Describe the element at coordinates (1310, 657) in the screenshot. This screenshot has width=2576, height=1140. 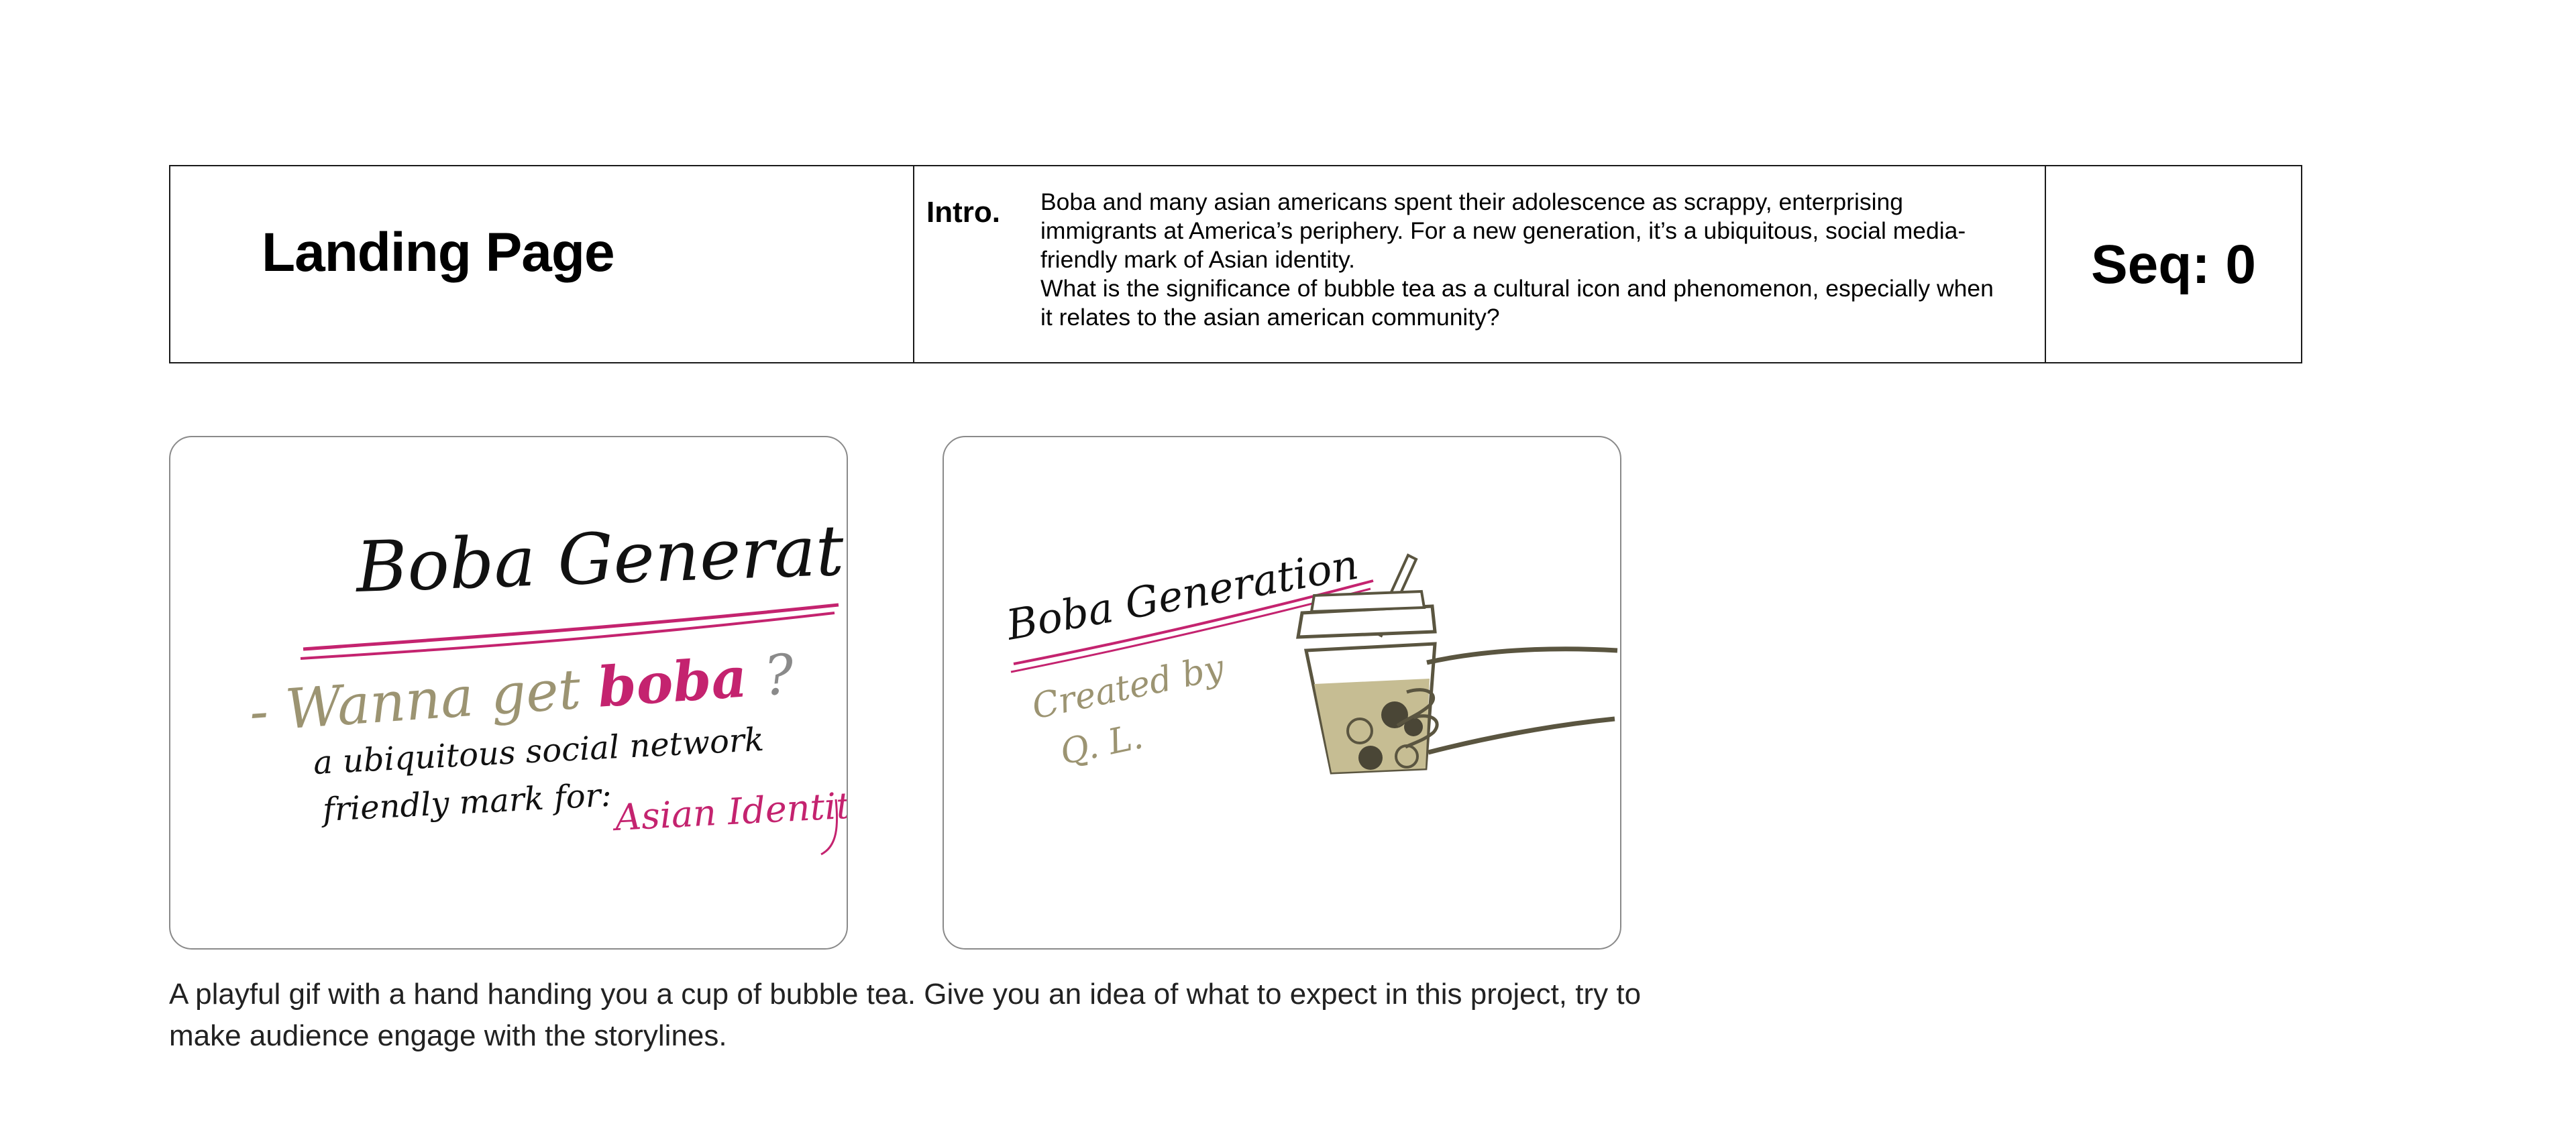
I see `sketch-2-drawing: Boba Generation Created by Q. L.` at that location.